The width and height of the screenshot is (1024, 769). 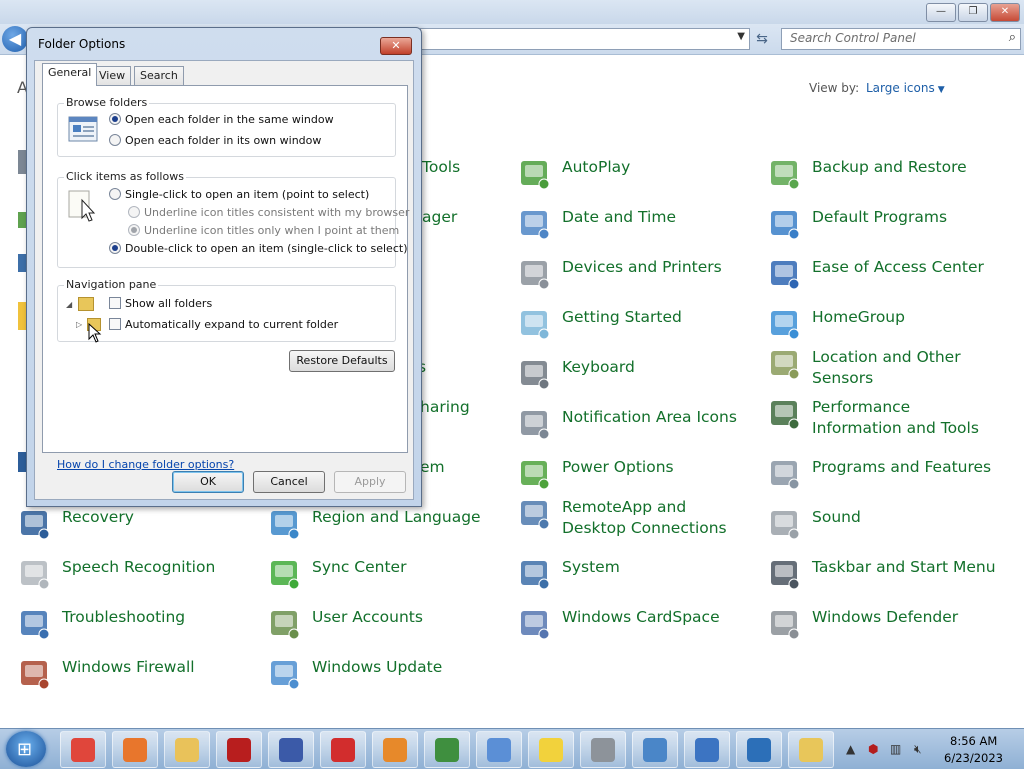 What do you see at coordinates (111, 284) in the screenshot?
I see `navigation-pane-title: Navigation pane` at bounding box center [111, 284].